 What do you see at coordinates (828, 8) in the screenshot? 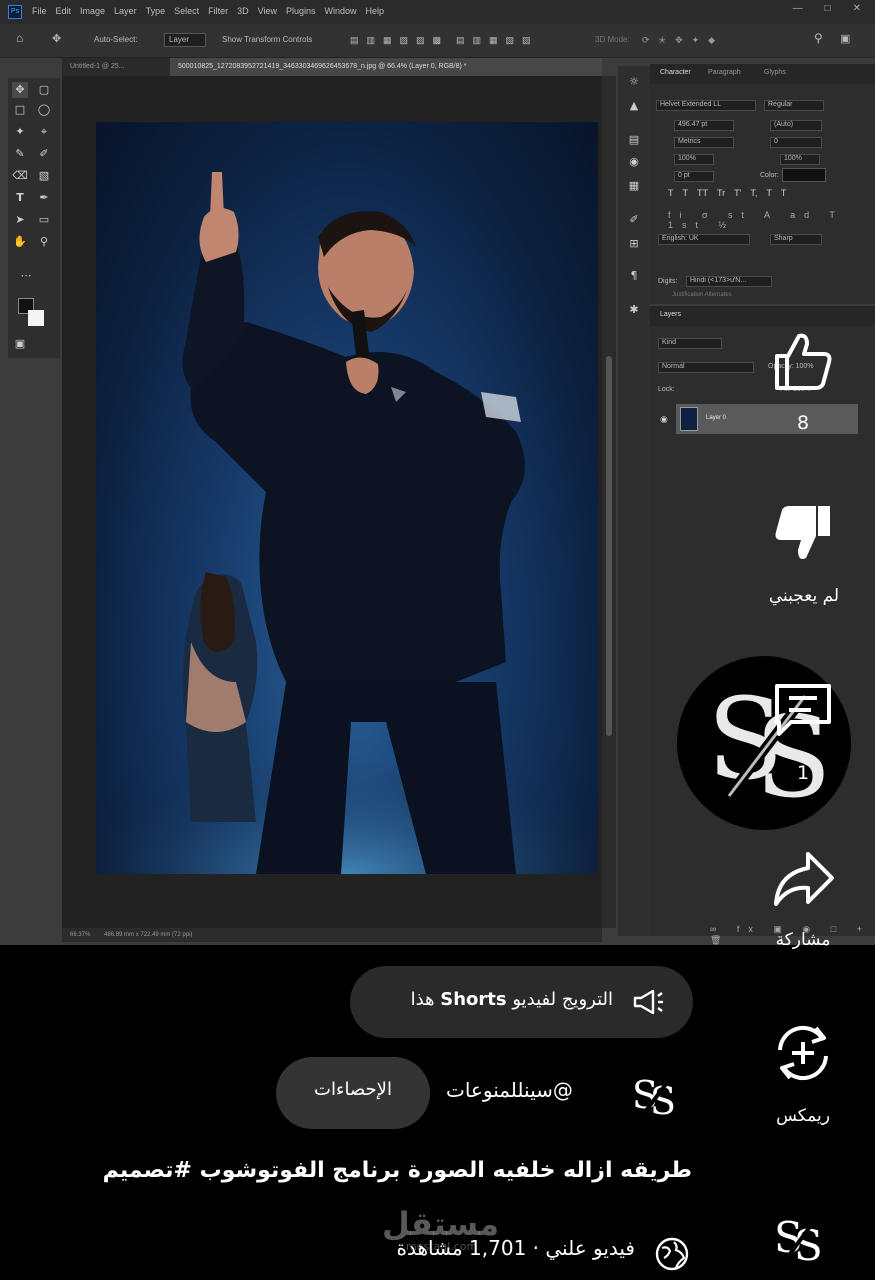
I see `maximize-icon: □` at bounding box center [828, 8].